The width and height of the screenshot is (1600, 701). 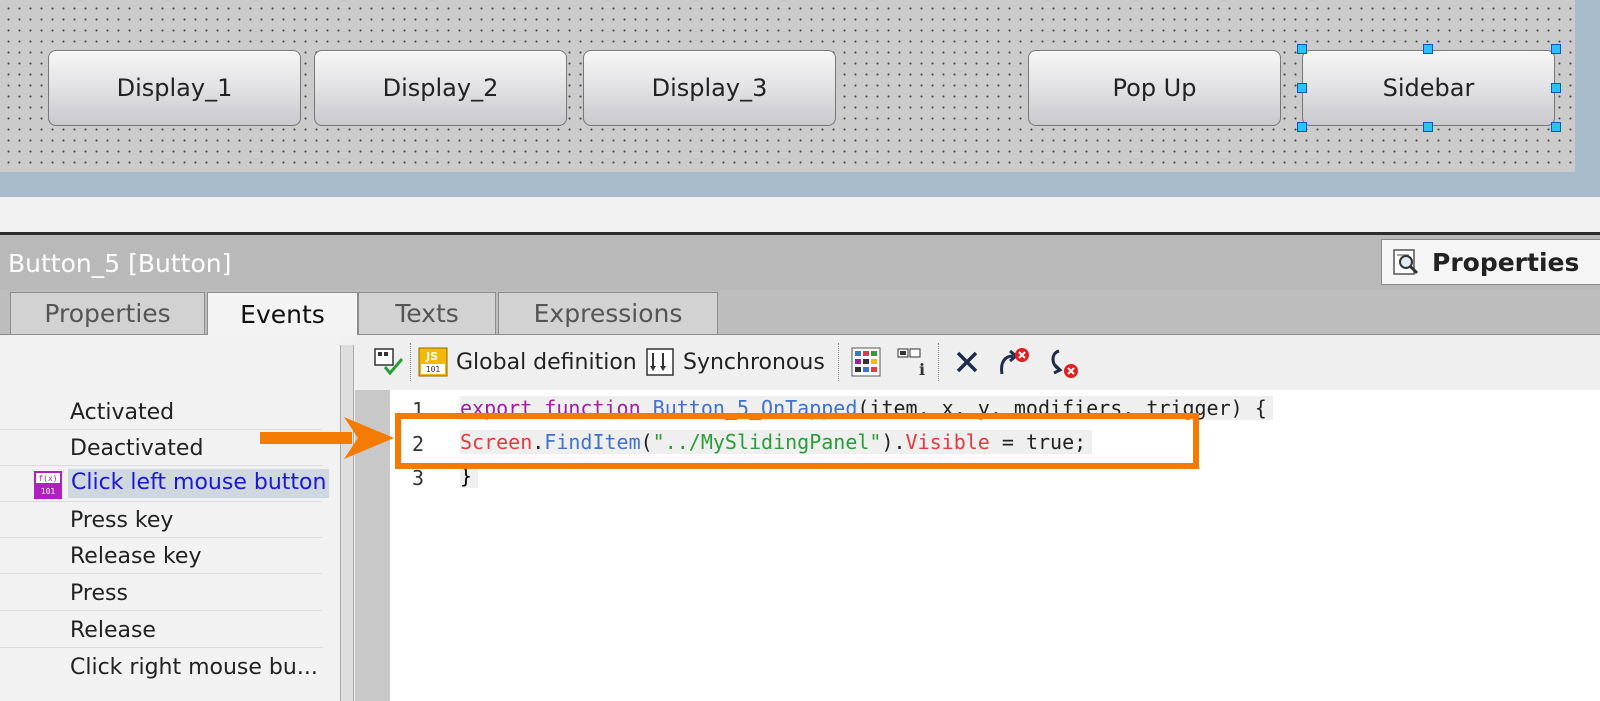 What do you see at coordinates (800, 262) in the screenshot?
I see `inspector-title-bar: Button_5 [Button] Properties` at bounding box center [800, 262].